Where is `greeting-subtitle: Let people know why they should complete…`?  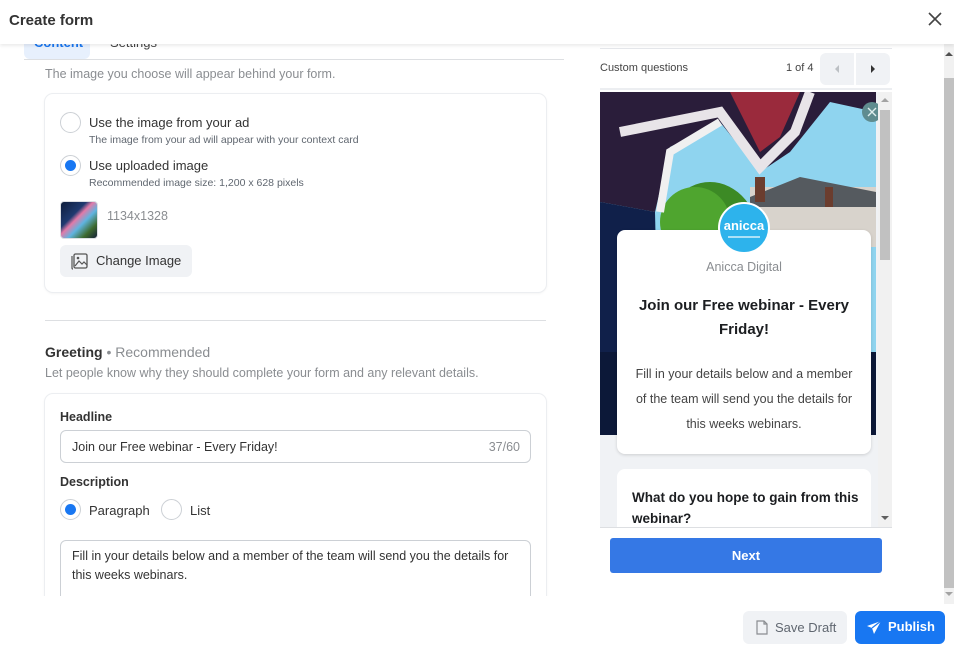 greeting-subtitle: Let people know why they should complete… is located at coordinates (262, 373).